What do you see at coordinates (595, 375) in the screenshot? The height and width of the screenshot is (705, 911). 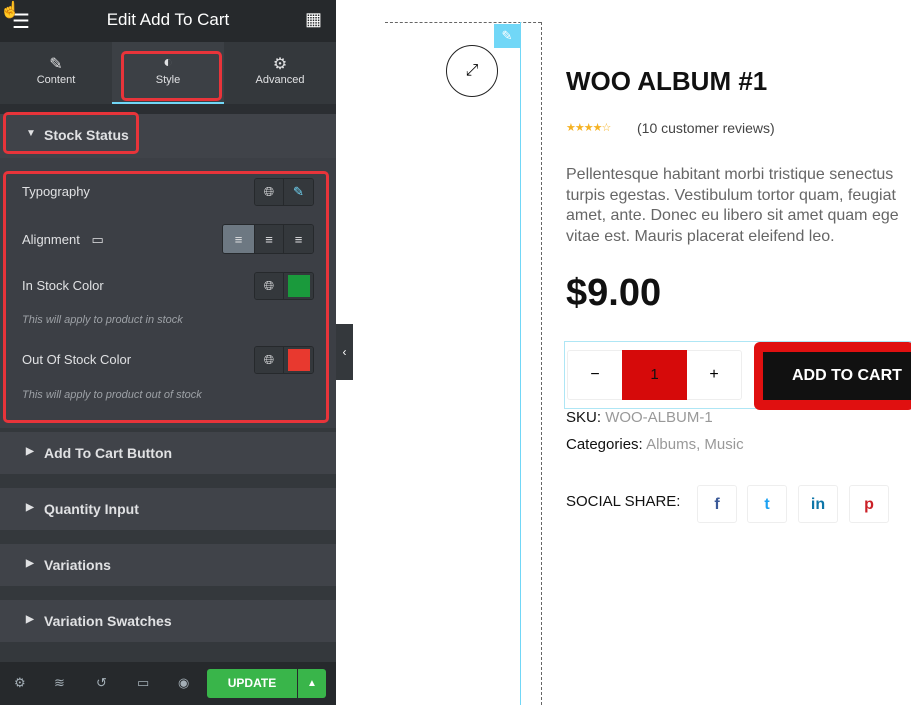 I see `qty-minus-button: −` at bounding box center [595, 375].